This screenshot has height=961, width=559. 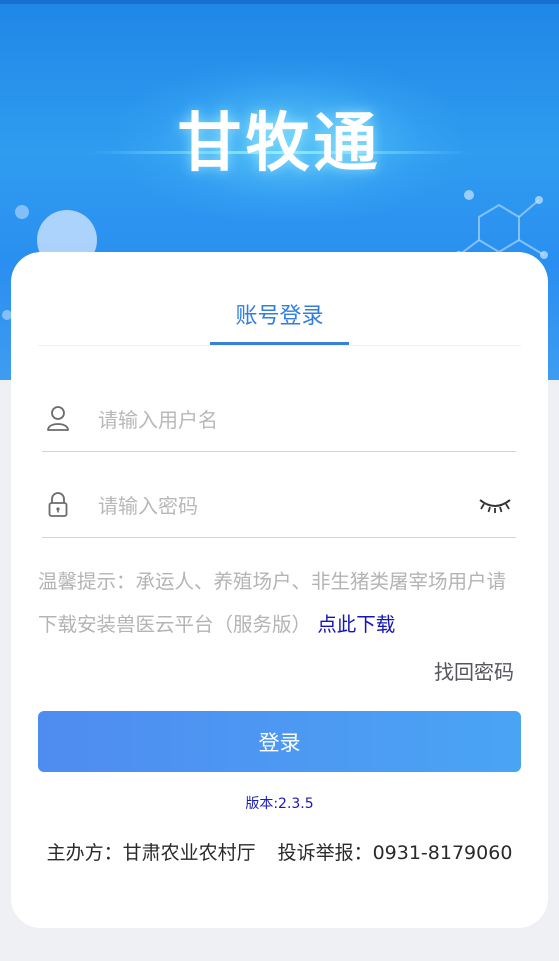 I want to click on password-input, so click(x=278, y=506).